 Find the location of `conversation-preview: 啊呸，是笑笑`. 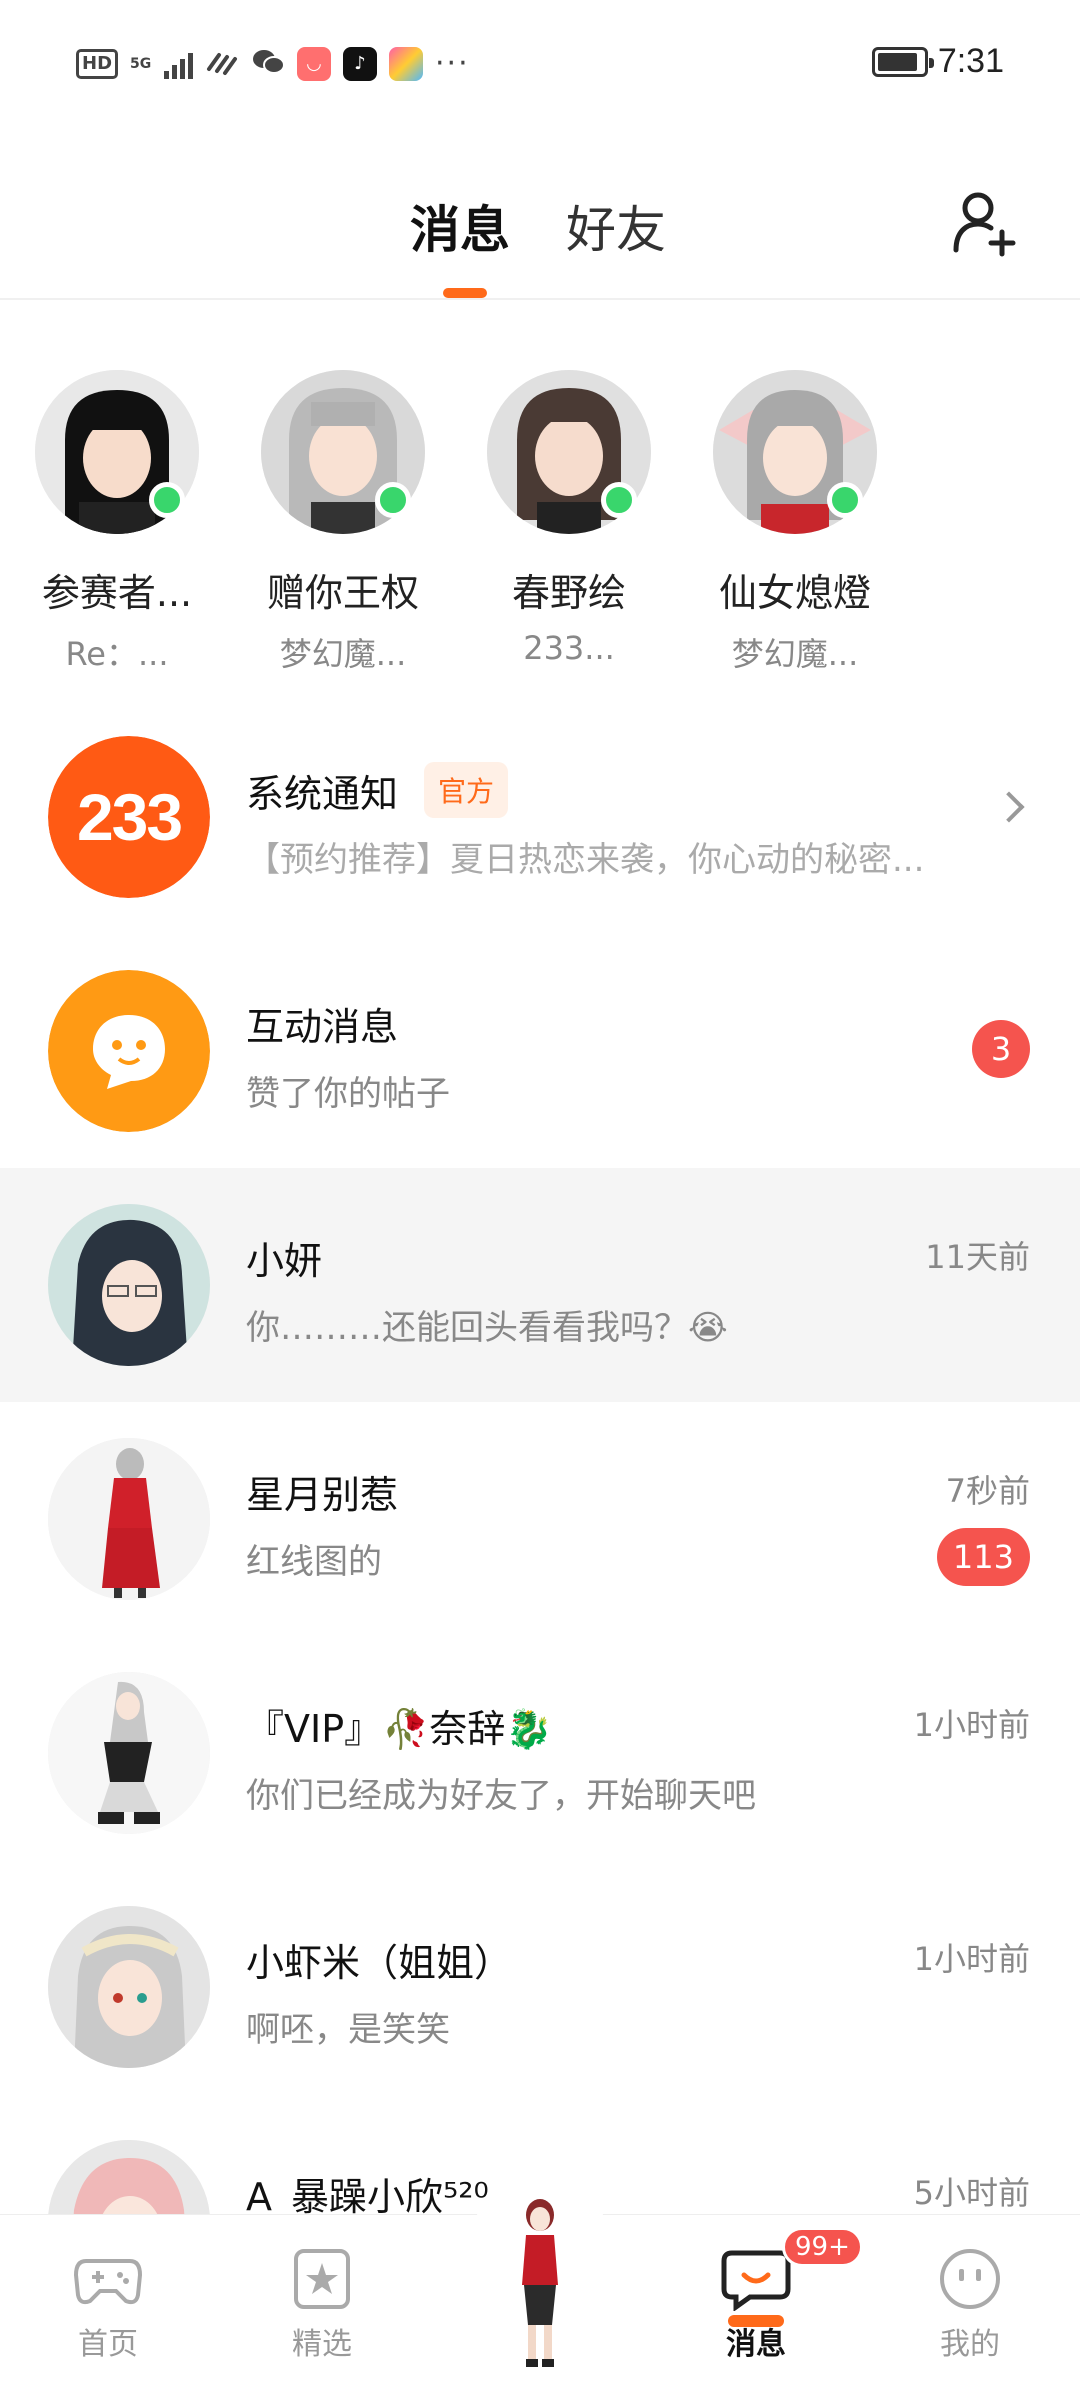

conversation-preview: 啊呸，是笑笑 is located at coordinates (348, 2030).